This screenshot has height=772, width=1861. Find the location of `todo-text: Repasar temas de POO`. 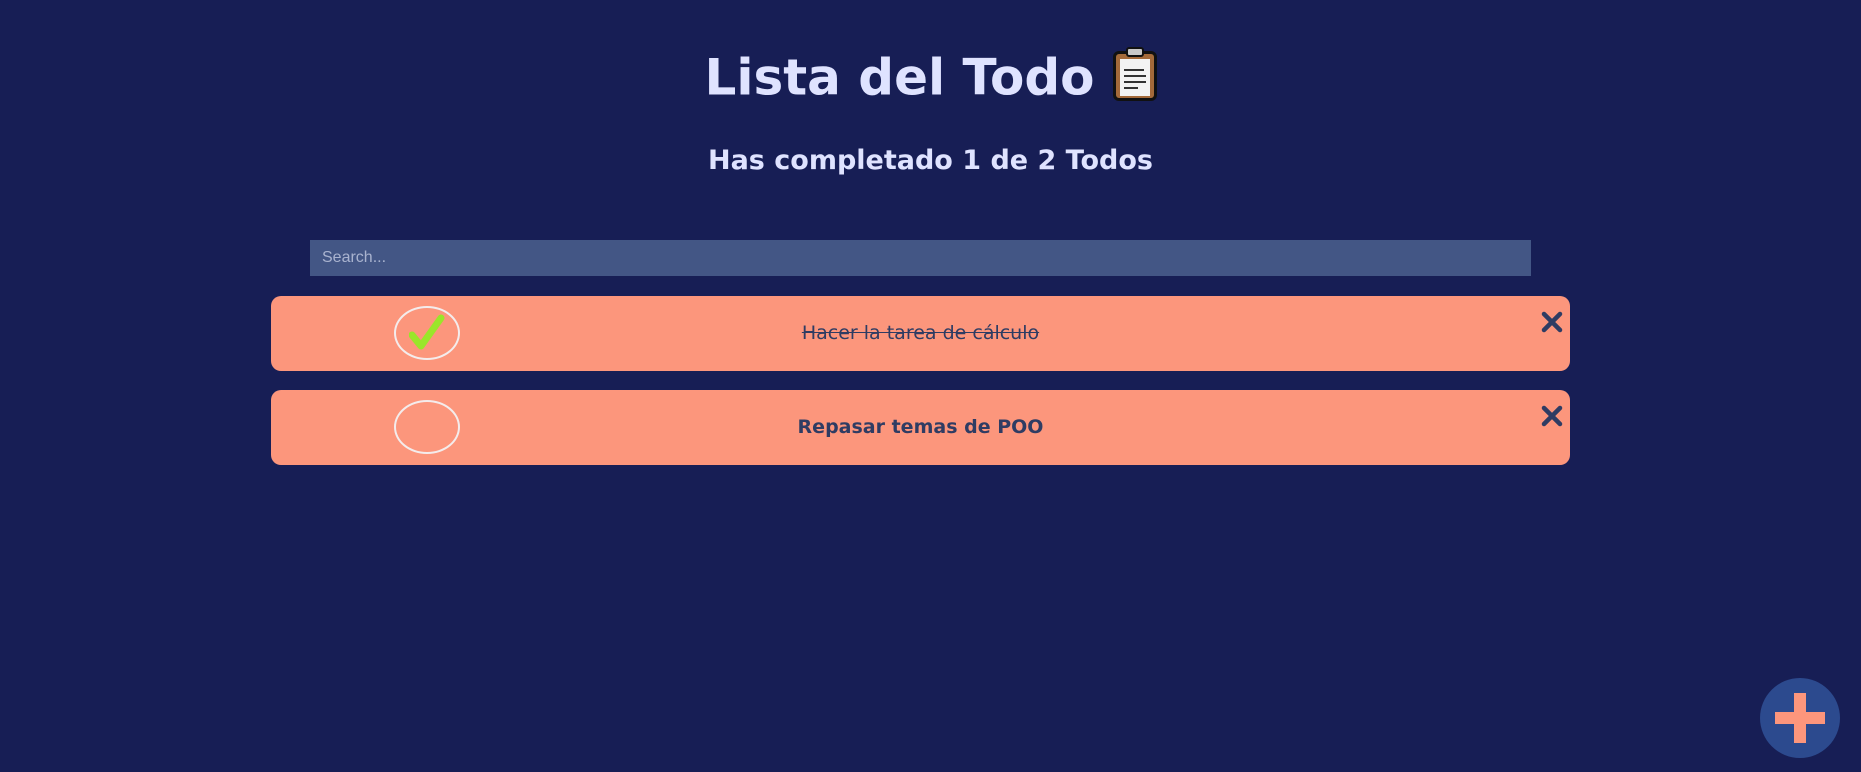

todo-text: Repasar temas de POO is located at coordinates (920, 427).